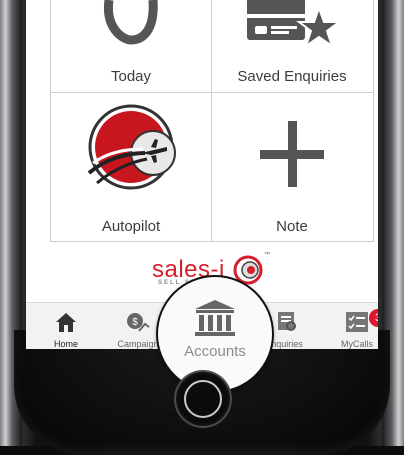  Describe the element at coordinates (131, 46) in the screenshot. I see `tile-today: Today` at that location.